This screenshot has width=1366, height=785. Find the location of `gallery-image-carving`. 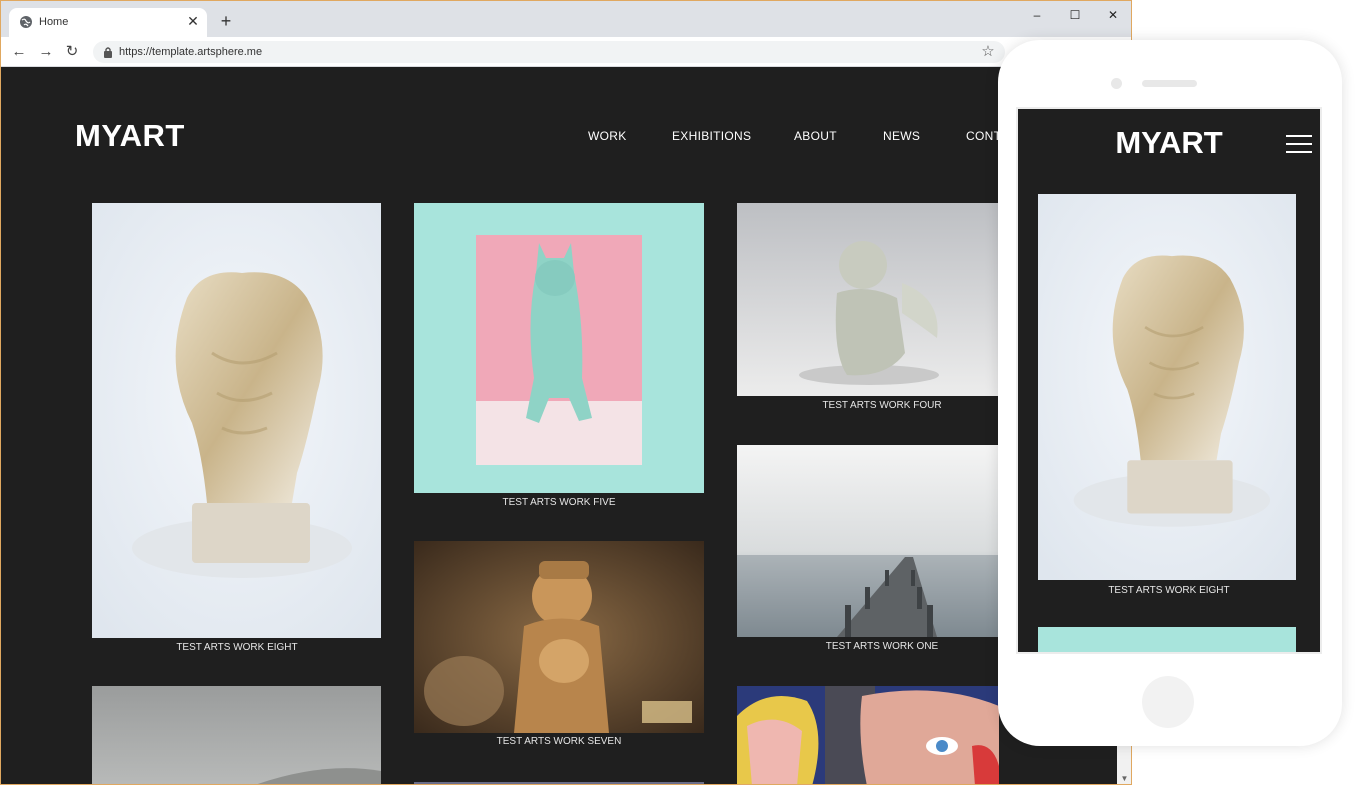

gallery-image-carving is located at coordinates (559, 637).